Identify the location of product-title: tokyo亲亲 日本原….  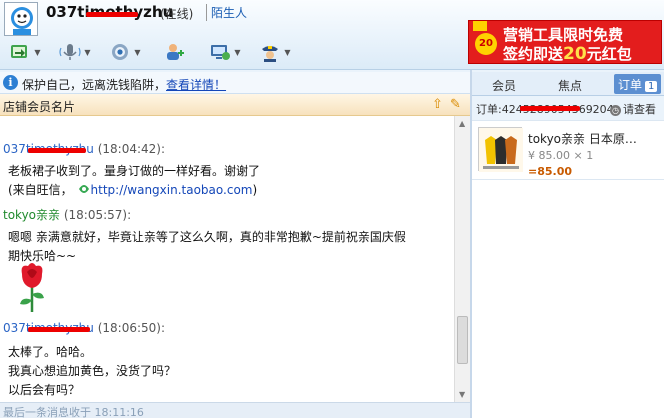
(582, 138).